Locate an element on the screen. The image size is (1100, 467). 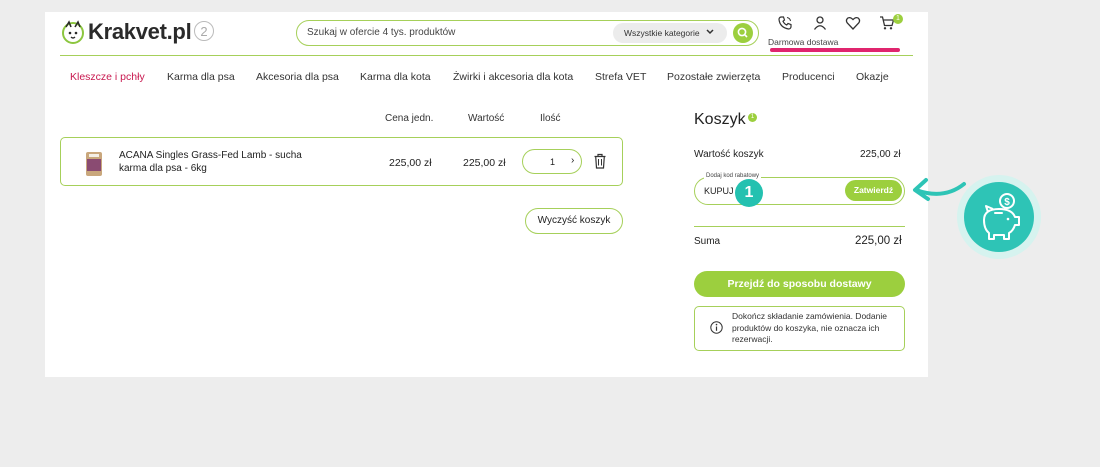
nav-item-zwirki: Żwirki i akcesoria dla kota is located at coordinates (513, 77).